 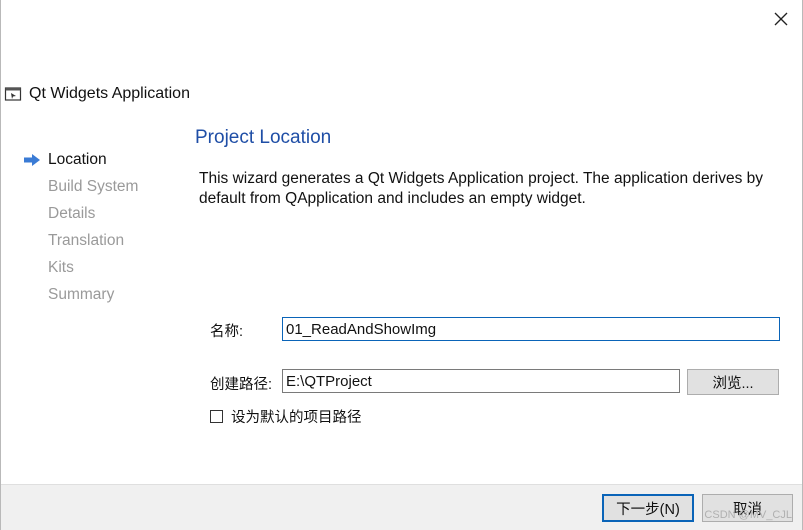 What do you see at coordinates (481, 381) in the screenshot?
I see `project-path-input` at bounding box center [481, 381].